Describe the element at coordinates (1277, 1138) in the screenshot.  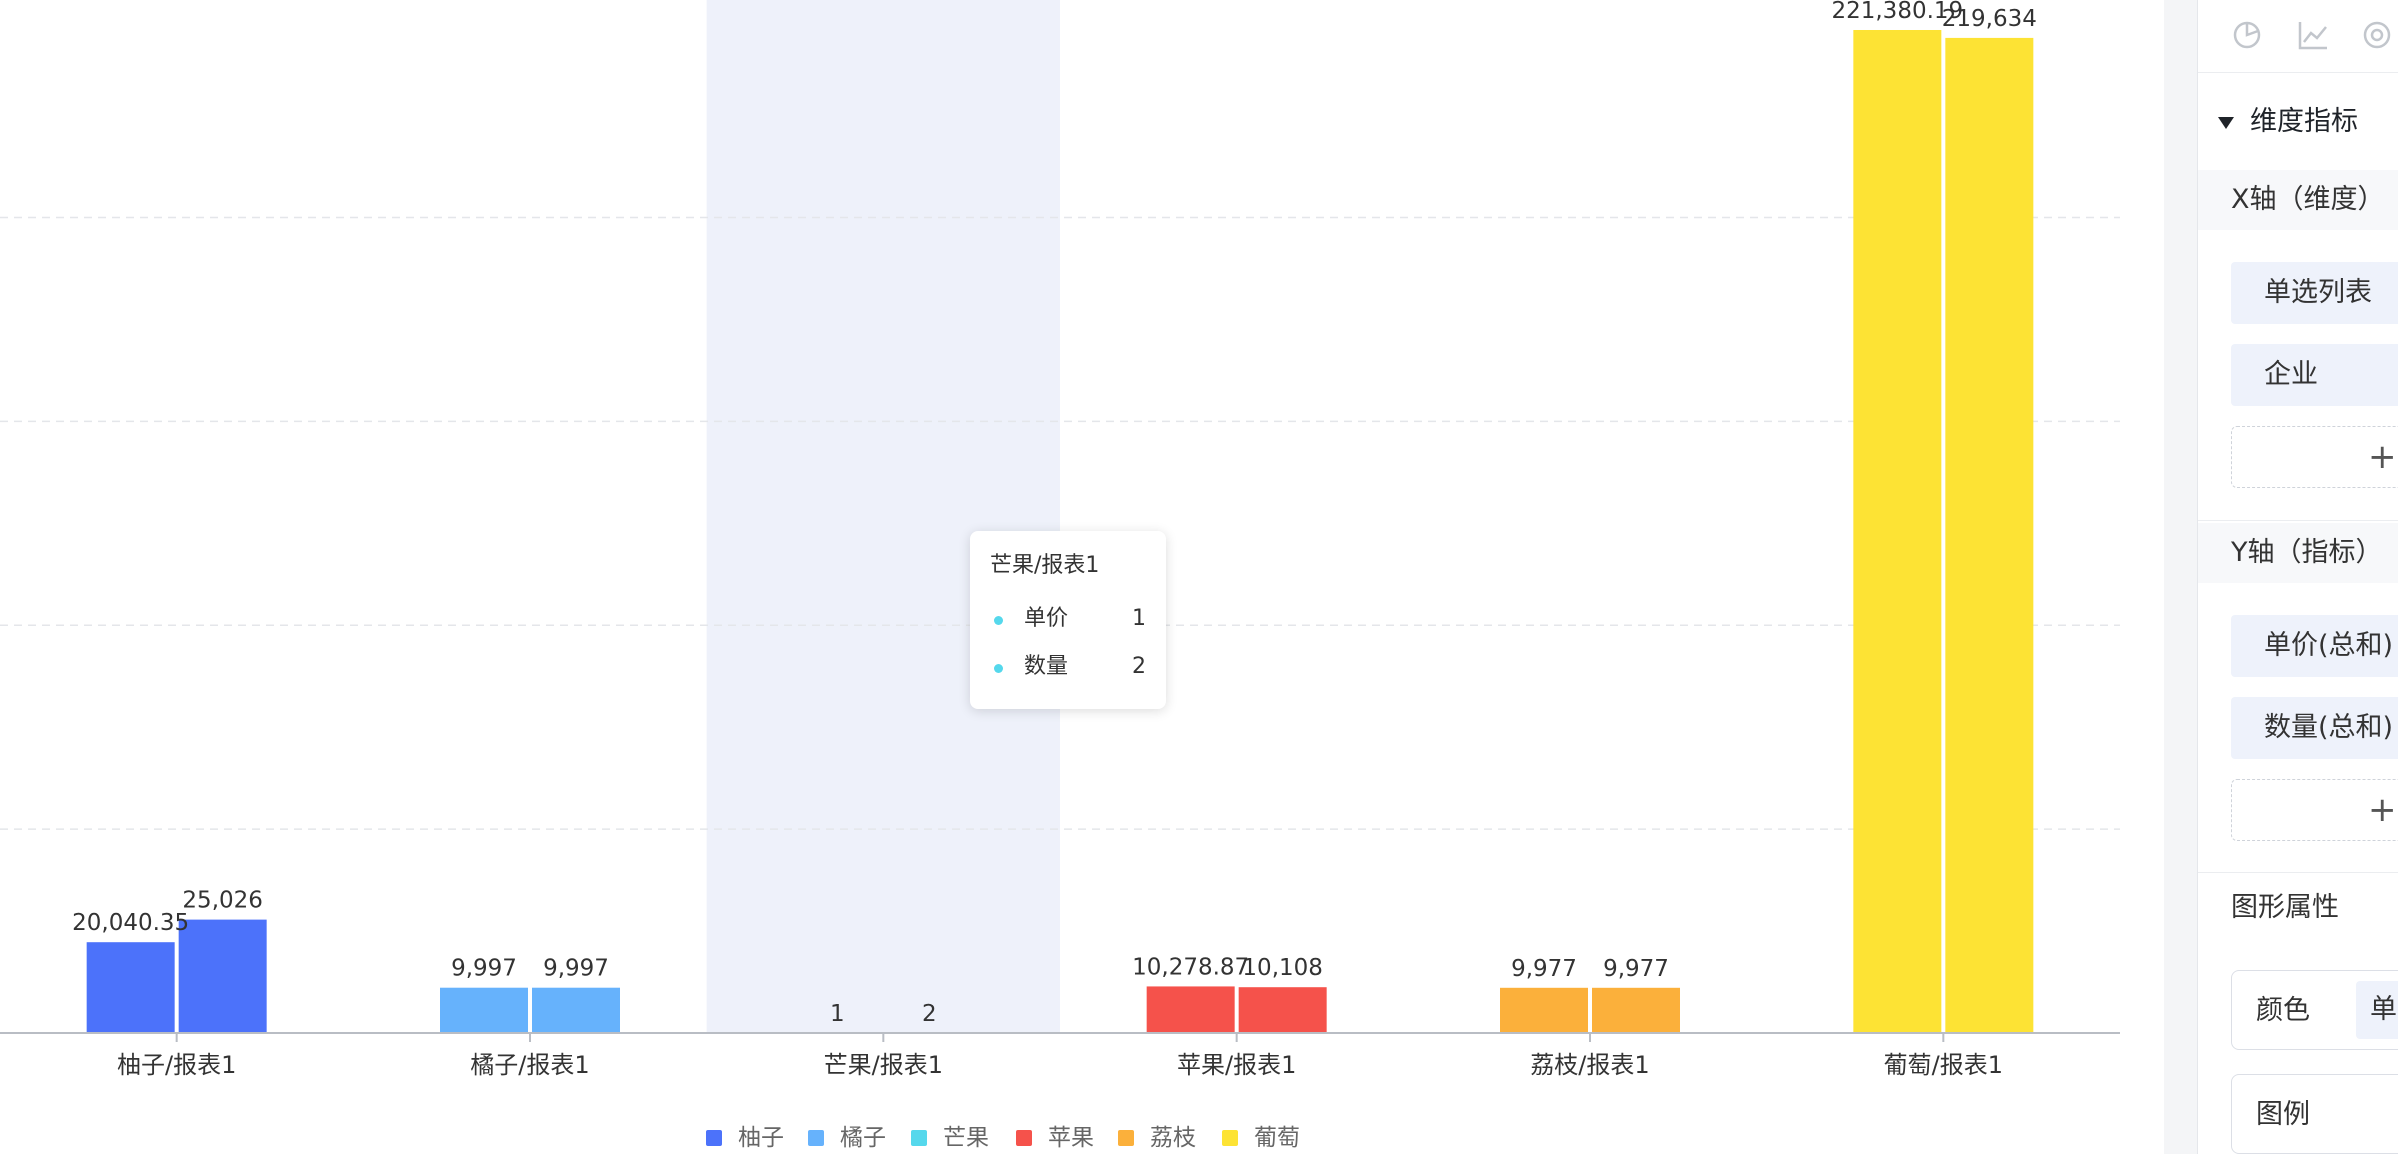
I see `legend-label: 葡萄` at that location.